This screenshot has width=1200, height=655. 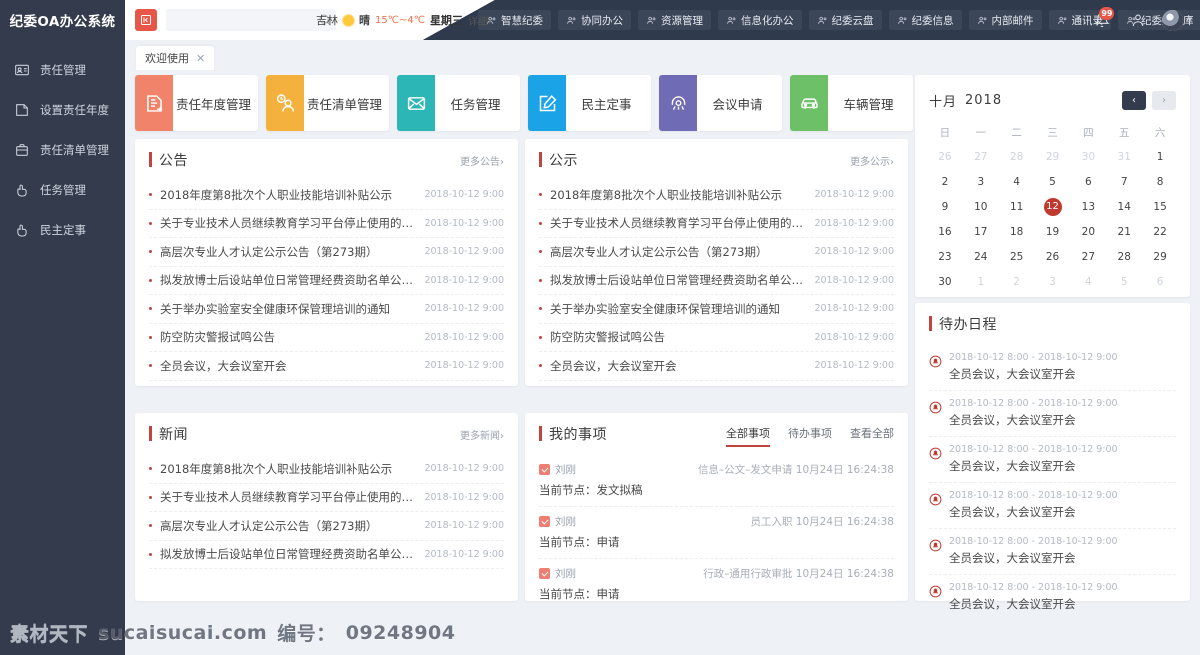 I want to click on shortcut-card-4: 民主定事, so click(x=589, y=103).